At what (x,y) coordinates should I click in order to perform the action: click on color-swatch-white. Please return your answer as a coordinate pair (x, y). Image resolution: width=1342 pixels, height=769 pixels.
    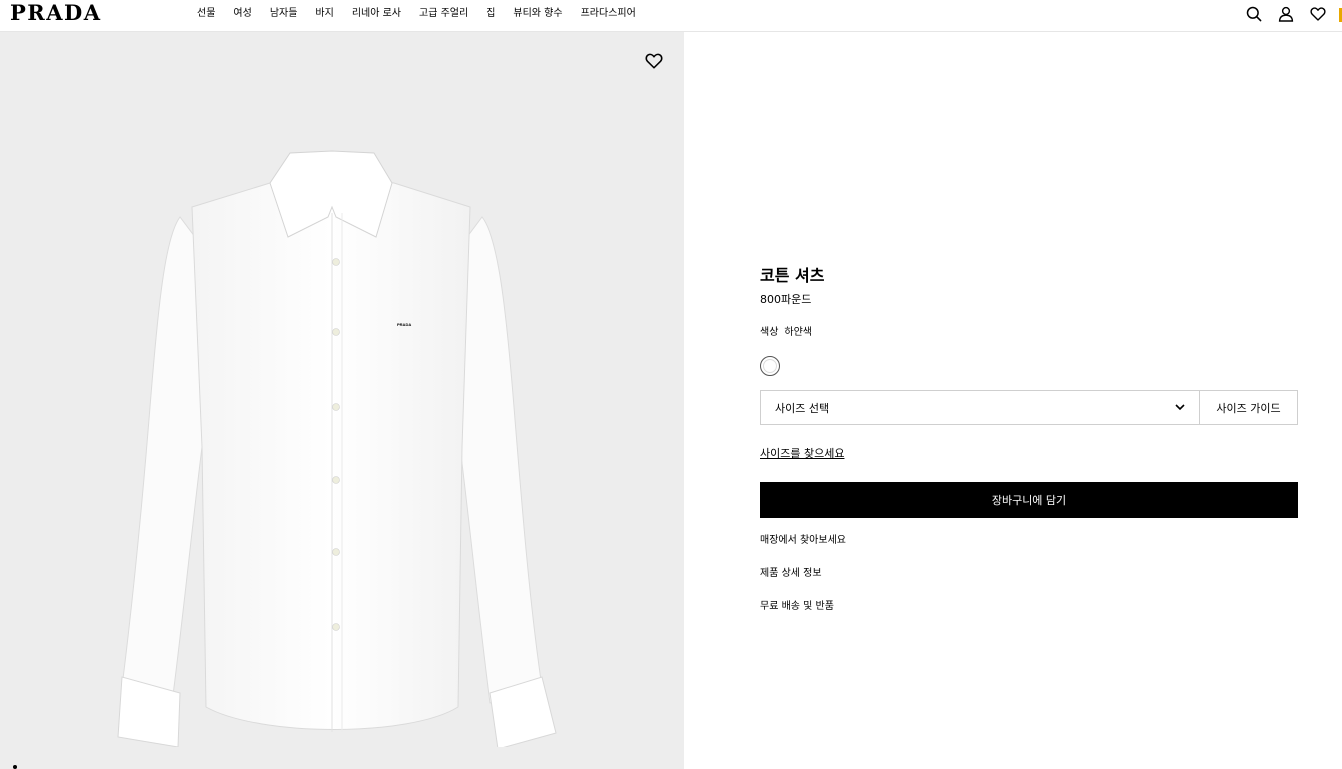
    Looking at the image, I should click on (770, 366).